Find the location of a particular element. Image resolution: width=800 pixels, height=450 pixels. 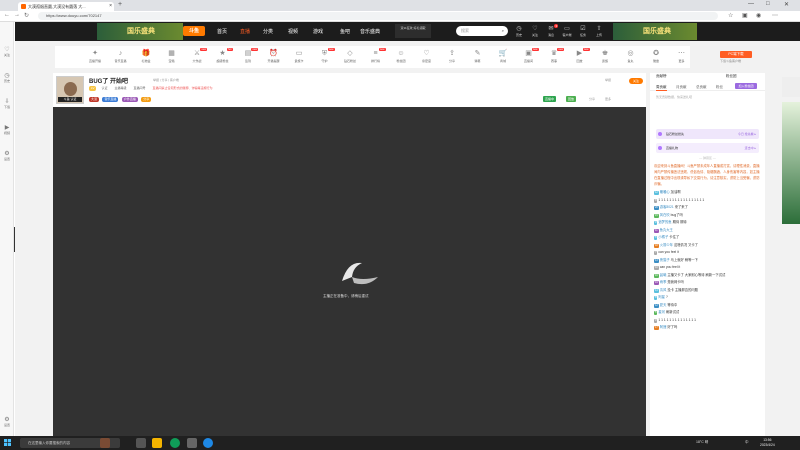

feature-item: 🎁 礼物盒 is located at coordinates (146, 55).